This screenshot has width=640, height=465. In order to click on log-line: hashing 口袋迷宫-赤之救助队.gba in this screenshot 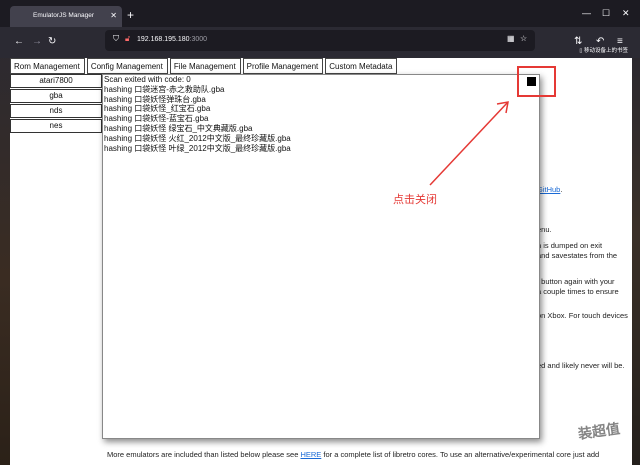, I will do `click(164, 89)`.